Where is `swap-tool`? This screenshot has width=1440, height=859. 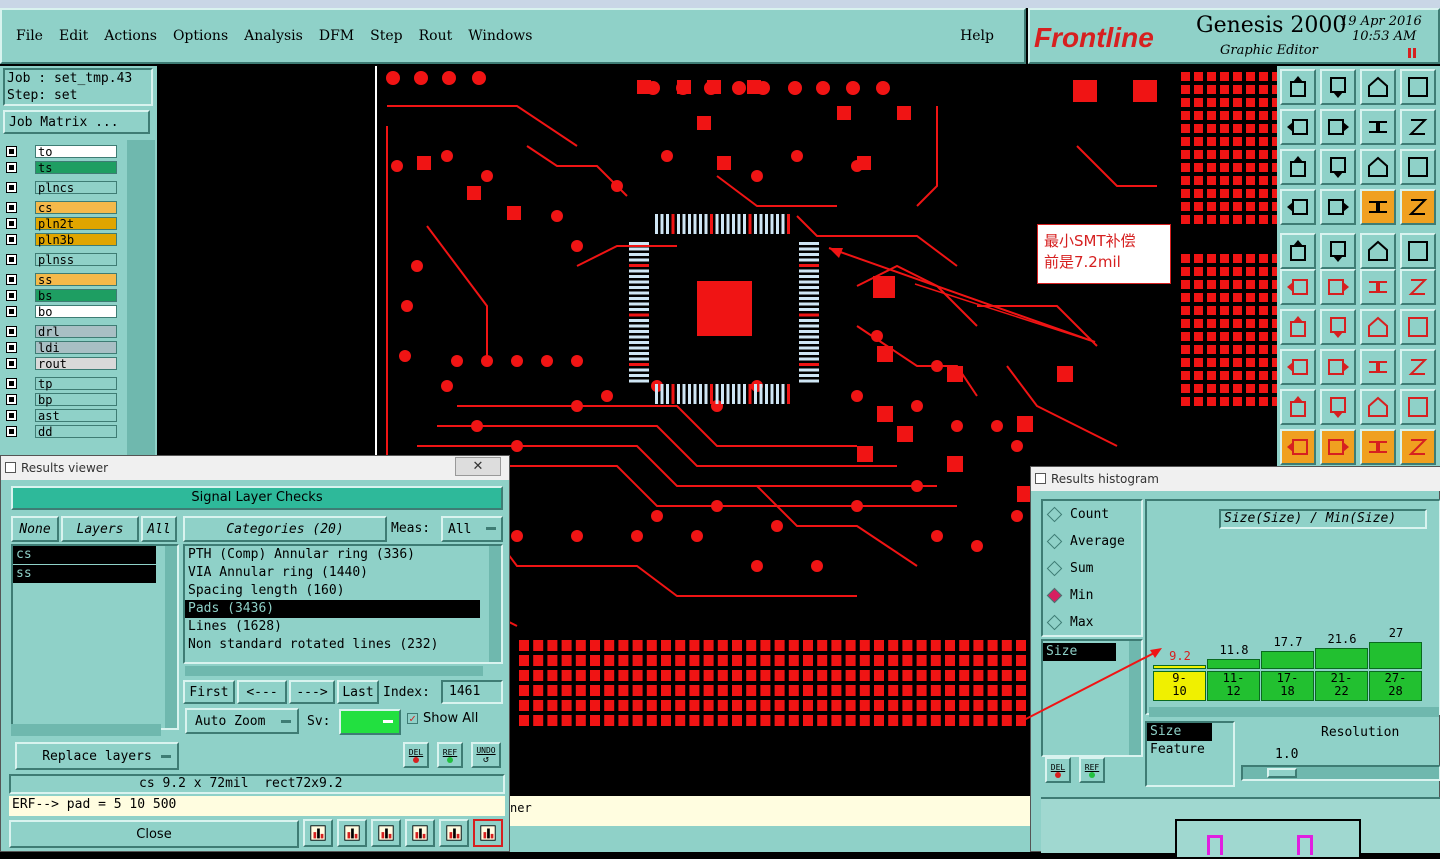
swap-tool is located at coordinates (1378, 127).